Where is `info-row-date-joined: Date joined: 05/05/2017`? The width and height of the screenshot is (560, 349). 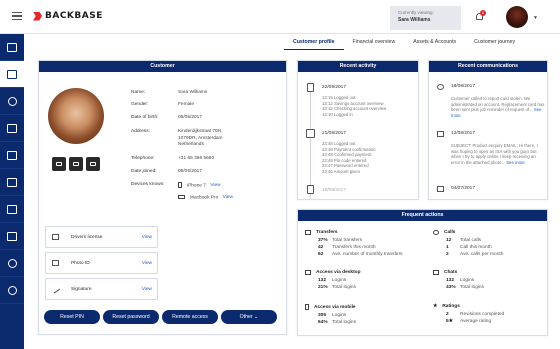
info-row-date-joined: Date joined: 05/05/2017 is located at coordinates (166, 172).